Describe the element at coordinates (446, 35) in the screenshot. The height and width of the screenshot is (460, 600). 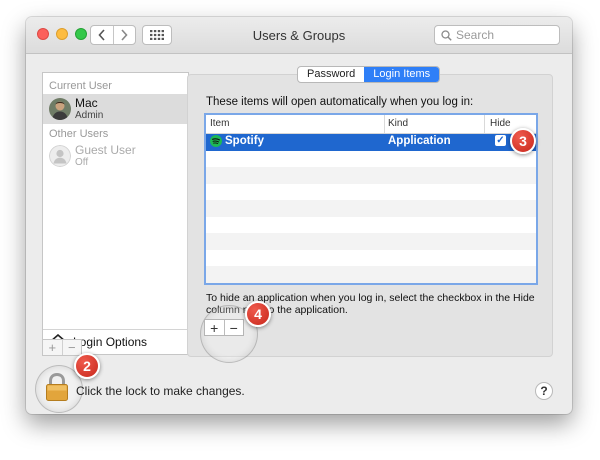
I see `search-icon` at that location.